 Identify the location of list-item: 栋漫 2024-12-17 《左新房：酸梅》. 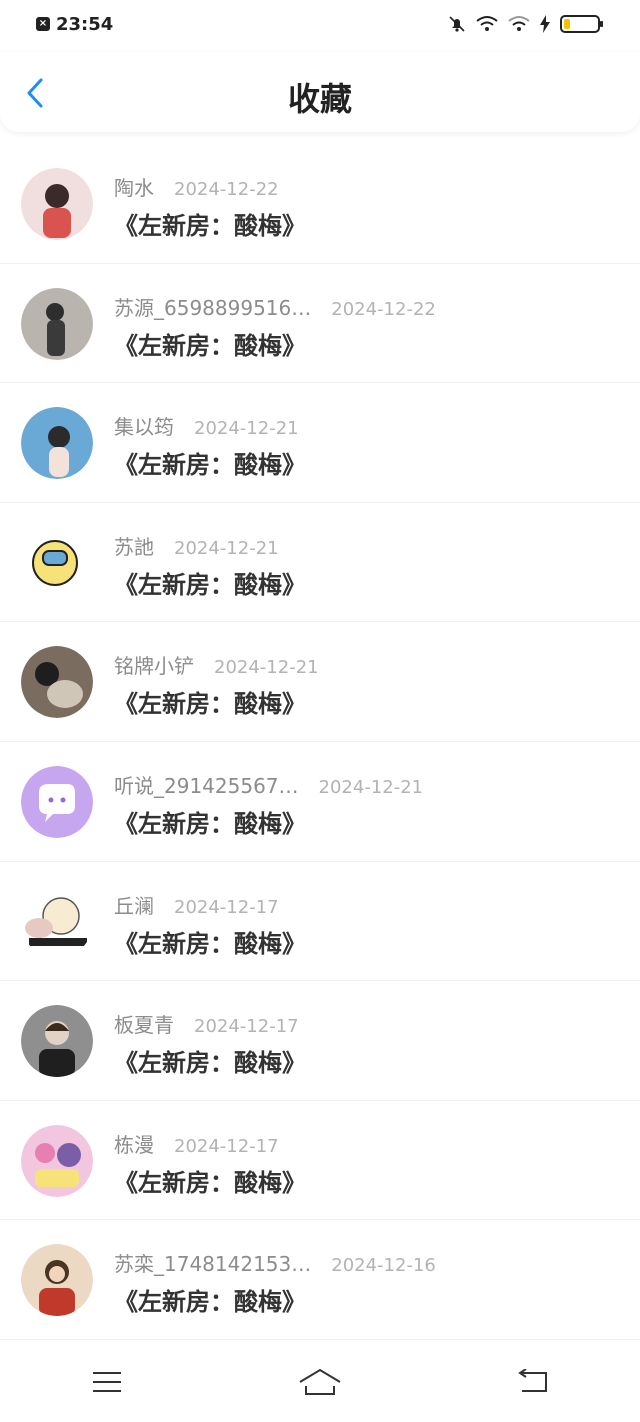
(320, 1161).